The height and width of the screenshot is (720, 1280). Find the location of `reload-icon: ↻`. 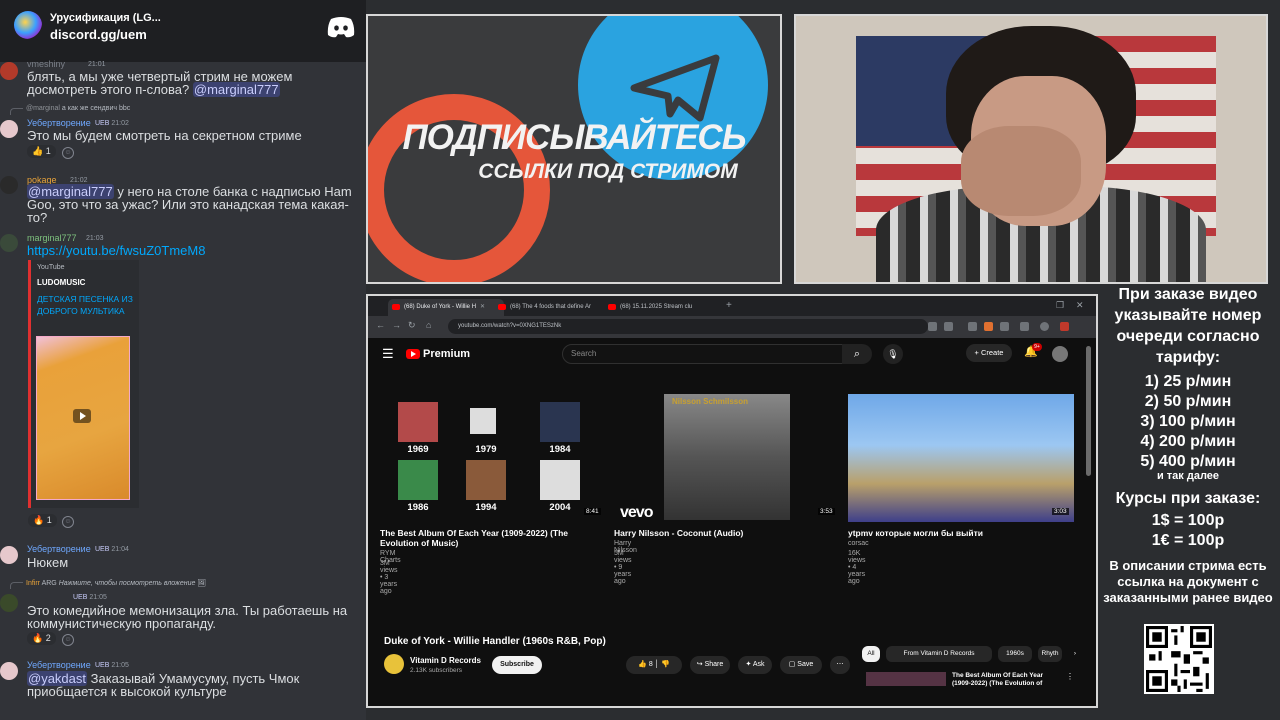

reload-icon: ↻ is located at coordinates (412, 325).